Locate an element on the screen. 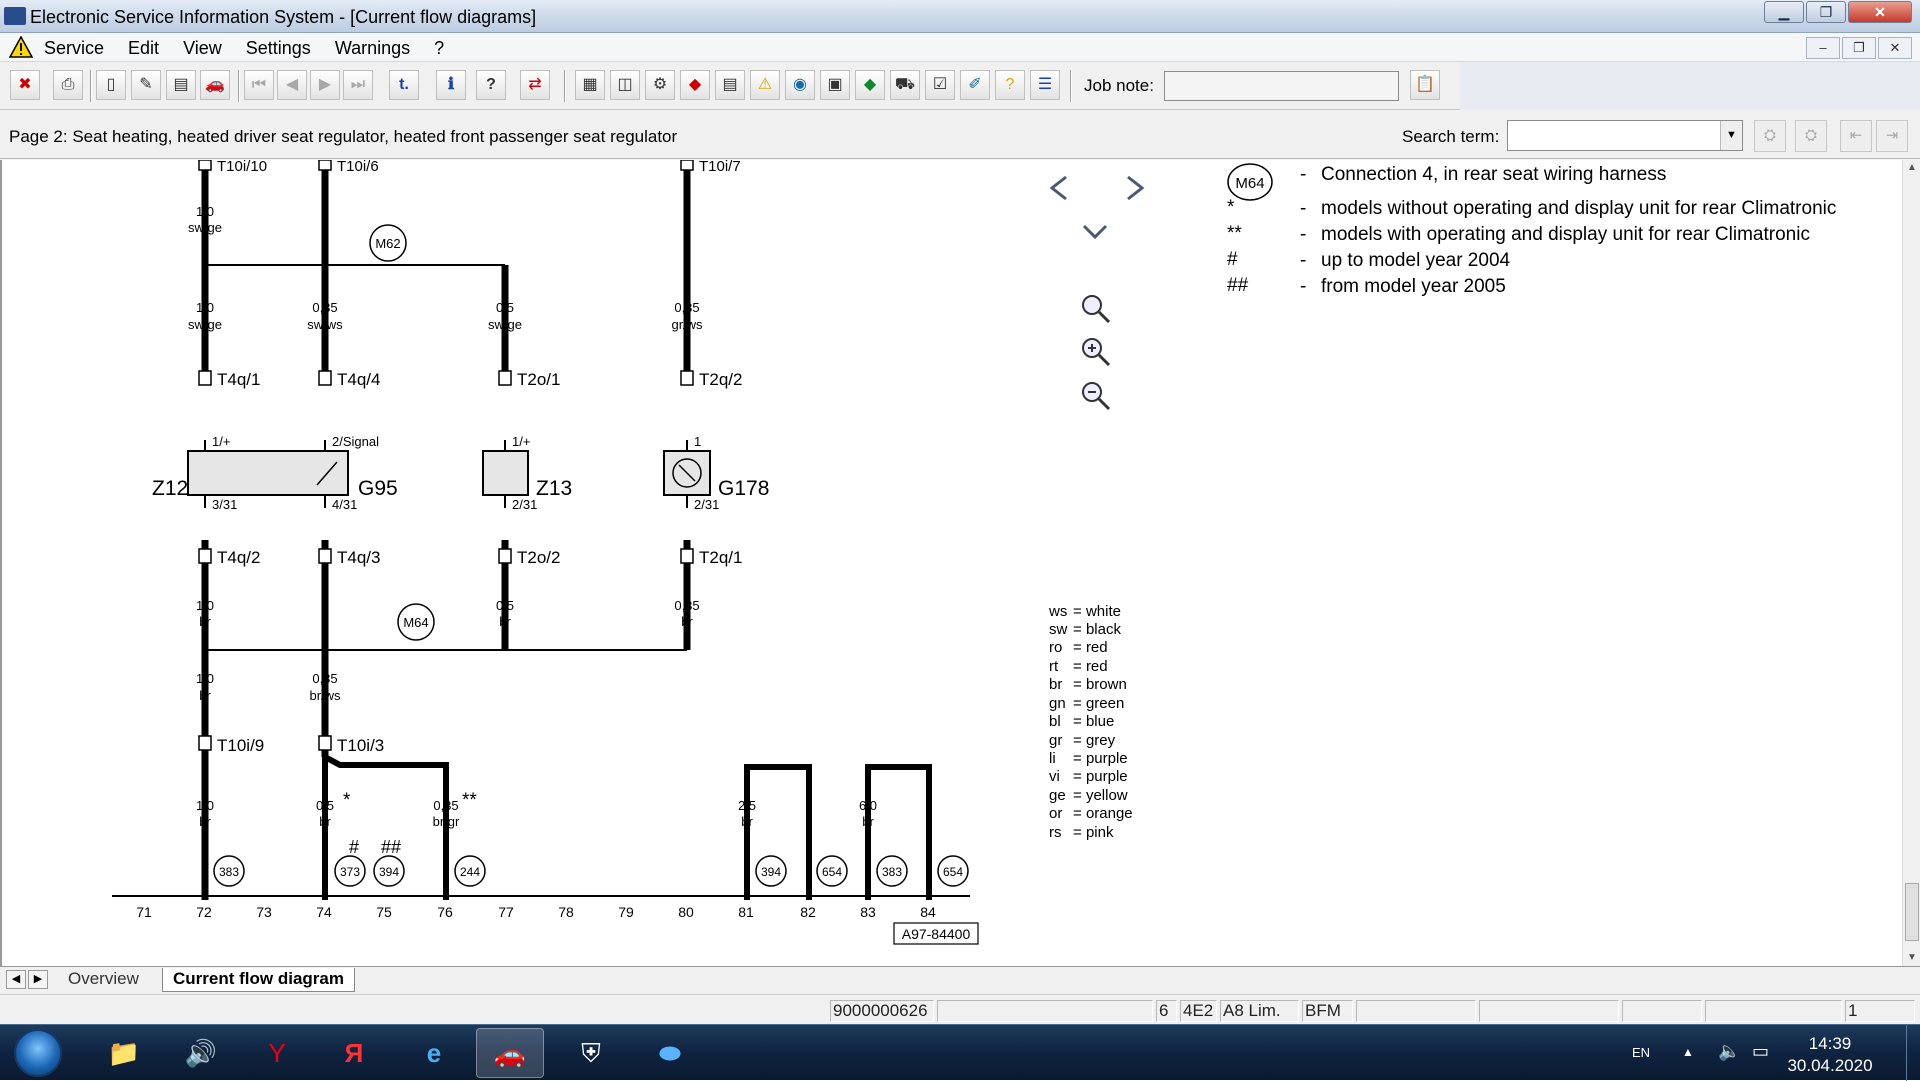 This screenshot has height=1081, width=1920. tab-next-icon: ▶ is located at coordinates (38, 979).